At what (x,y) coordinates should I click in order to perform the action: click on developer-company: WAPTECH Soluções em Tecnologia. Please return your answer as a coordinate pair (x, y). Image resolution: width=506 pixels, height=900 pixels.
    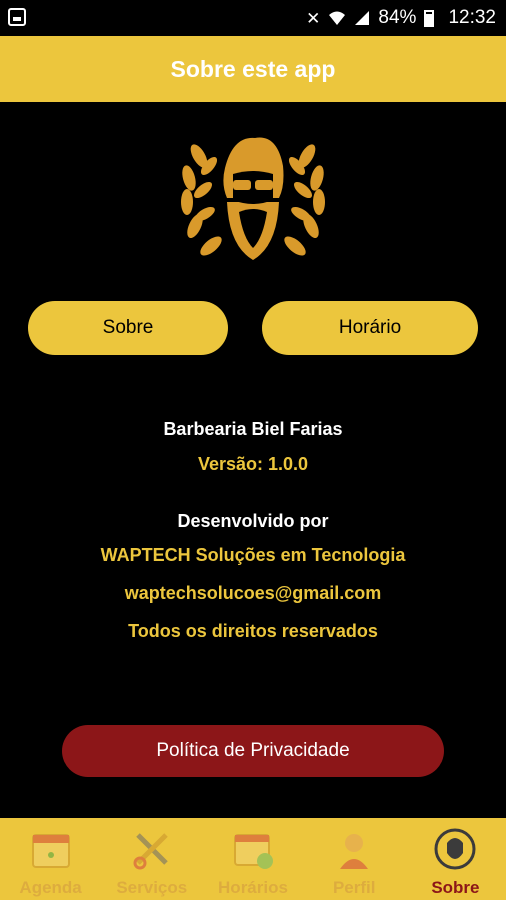
    Looking at the image, I should click on (253, 555).